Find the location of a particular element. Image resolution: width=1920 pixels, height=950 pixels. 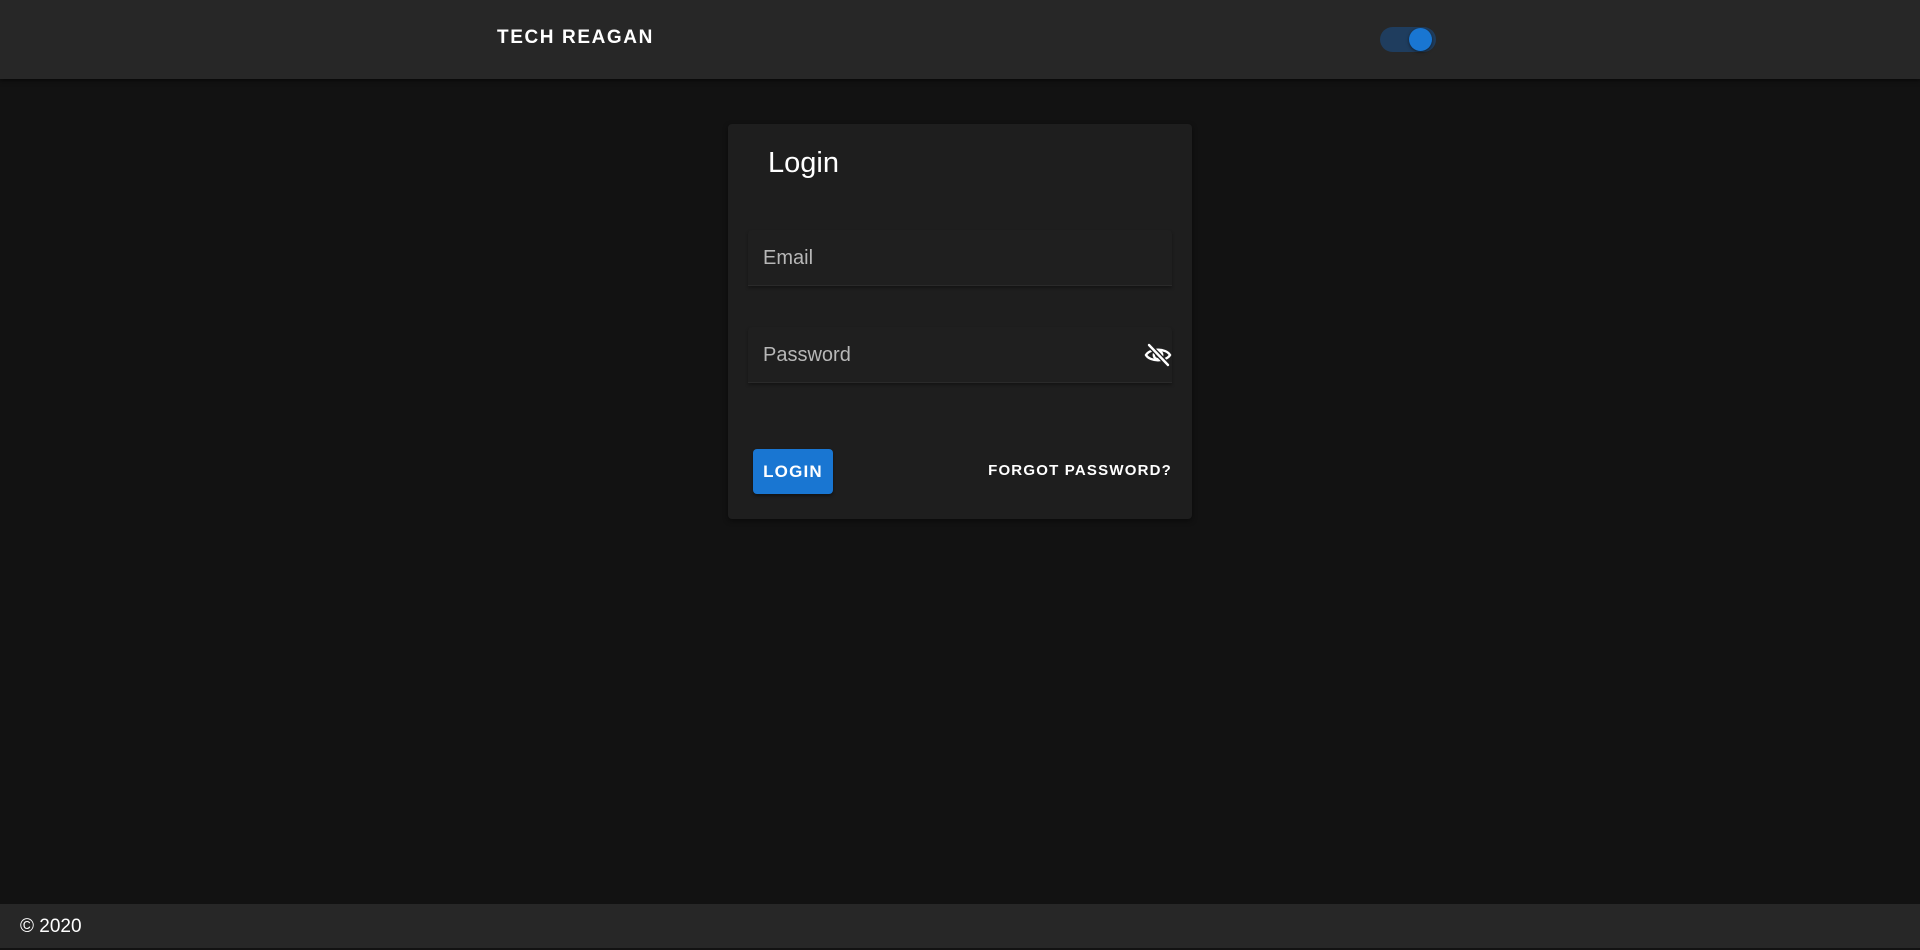

footer: © 2020 is located at coordinates (960, 926).